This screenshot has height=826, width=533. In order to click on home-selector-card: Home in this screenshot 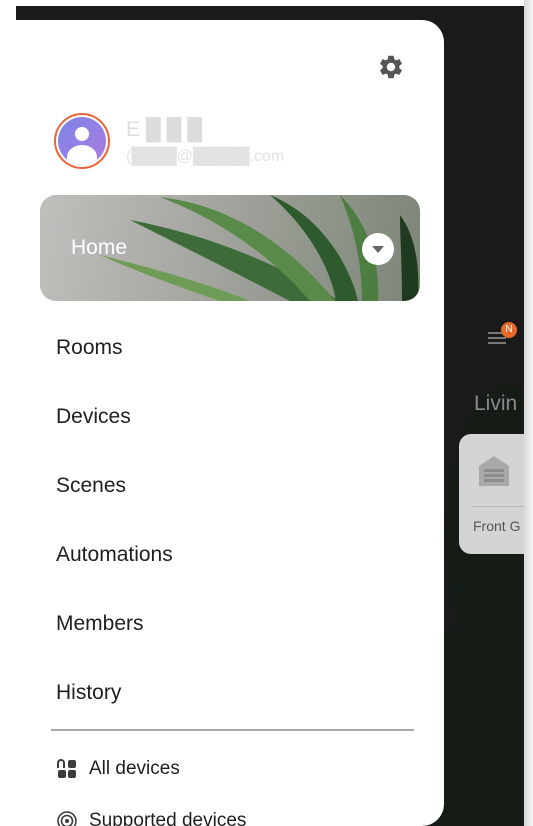, I will do `click(230, 248)`.